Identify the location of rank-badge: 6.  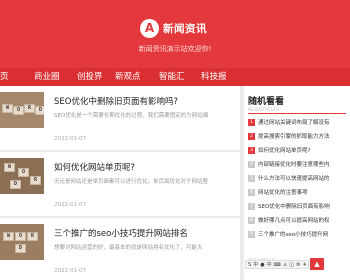
(251, 192).